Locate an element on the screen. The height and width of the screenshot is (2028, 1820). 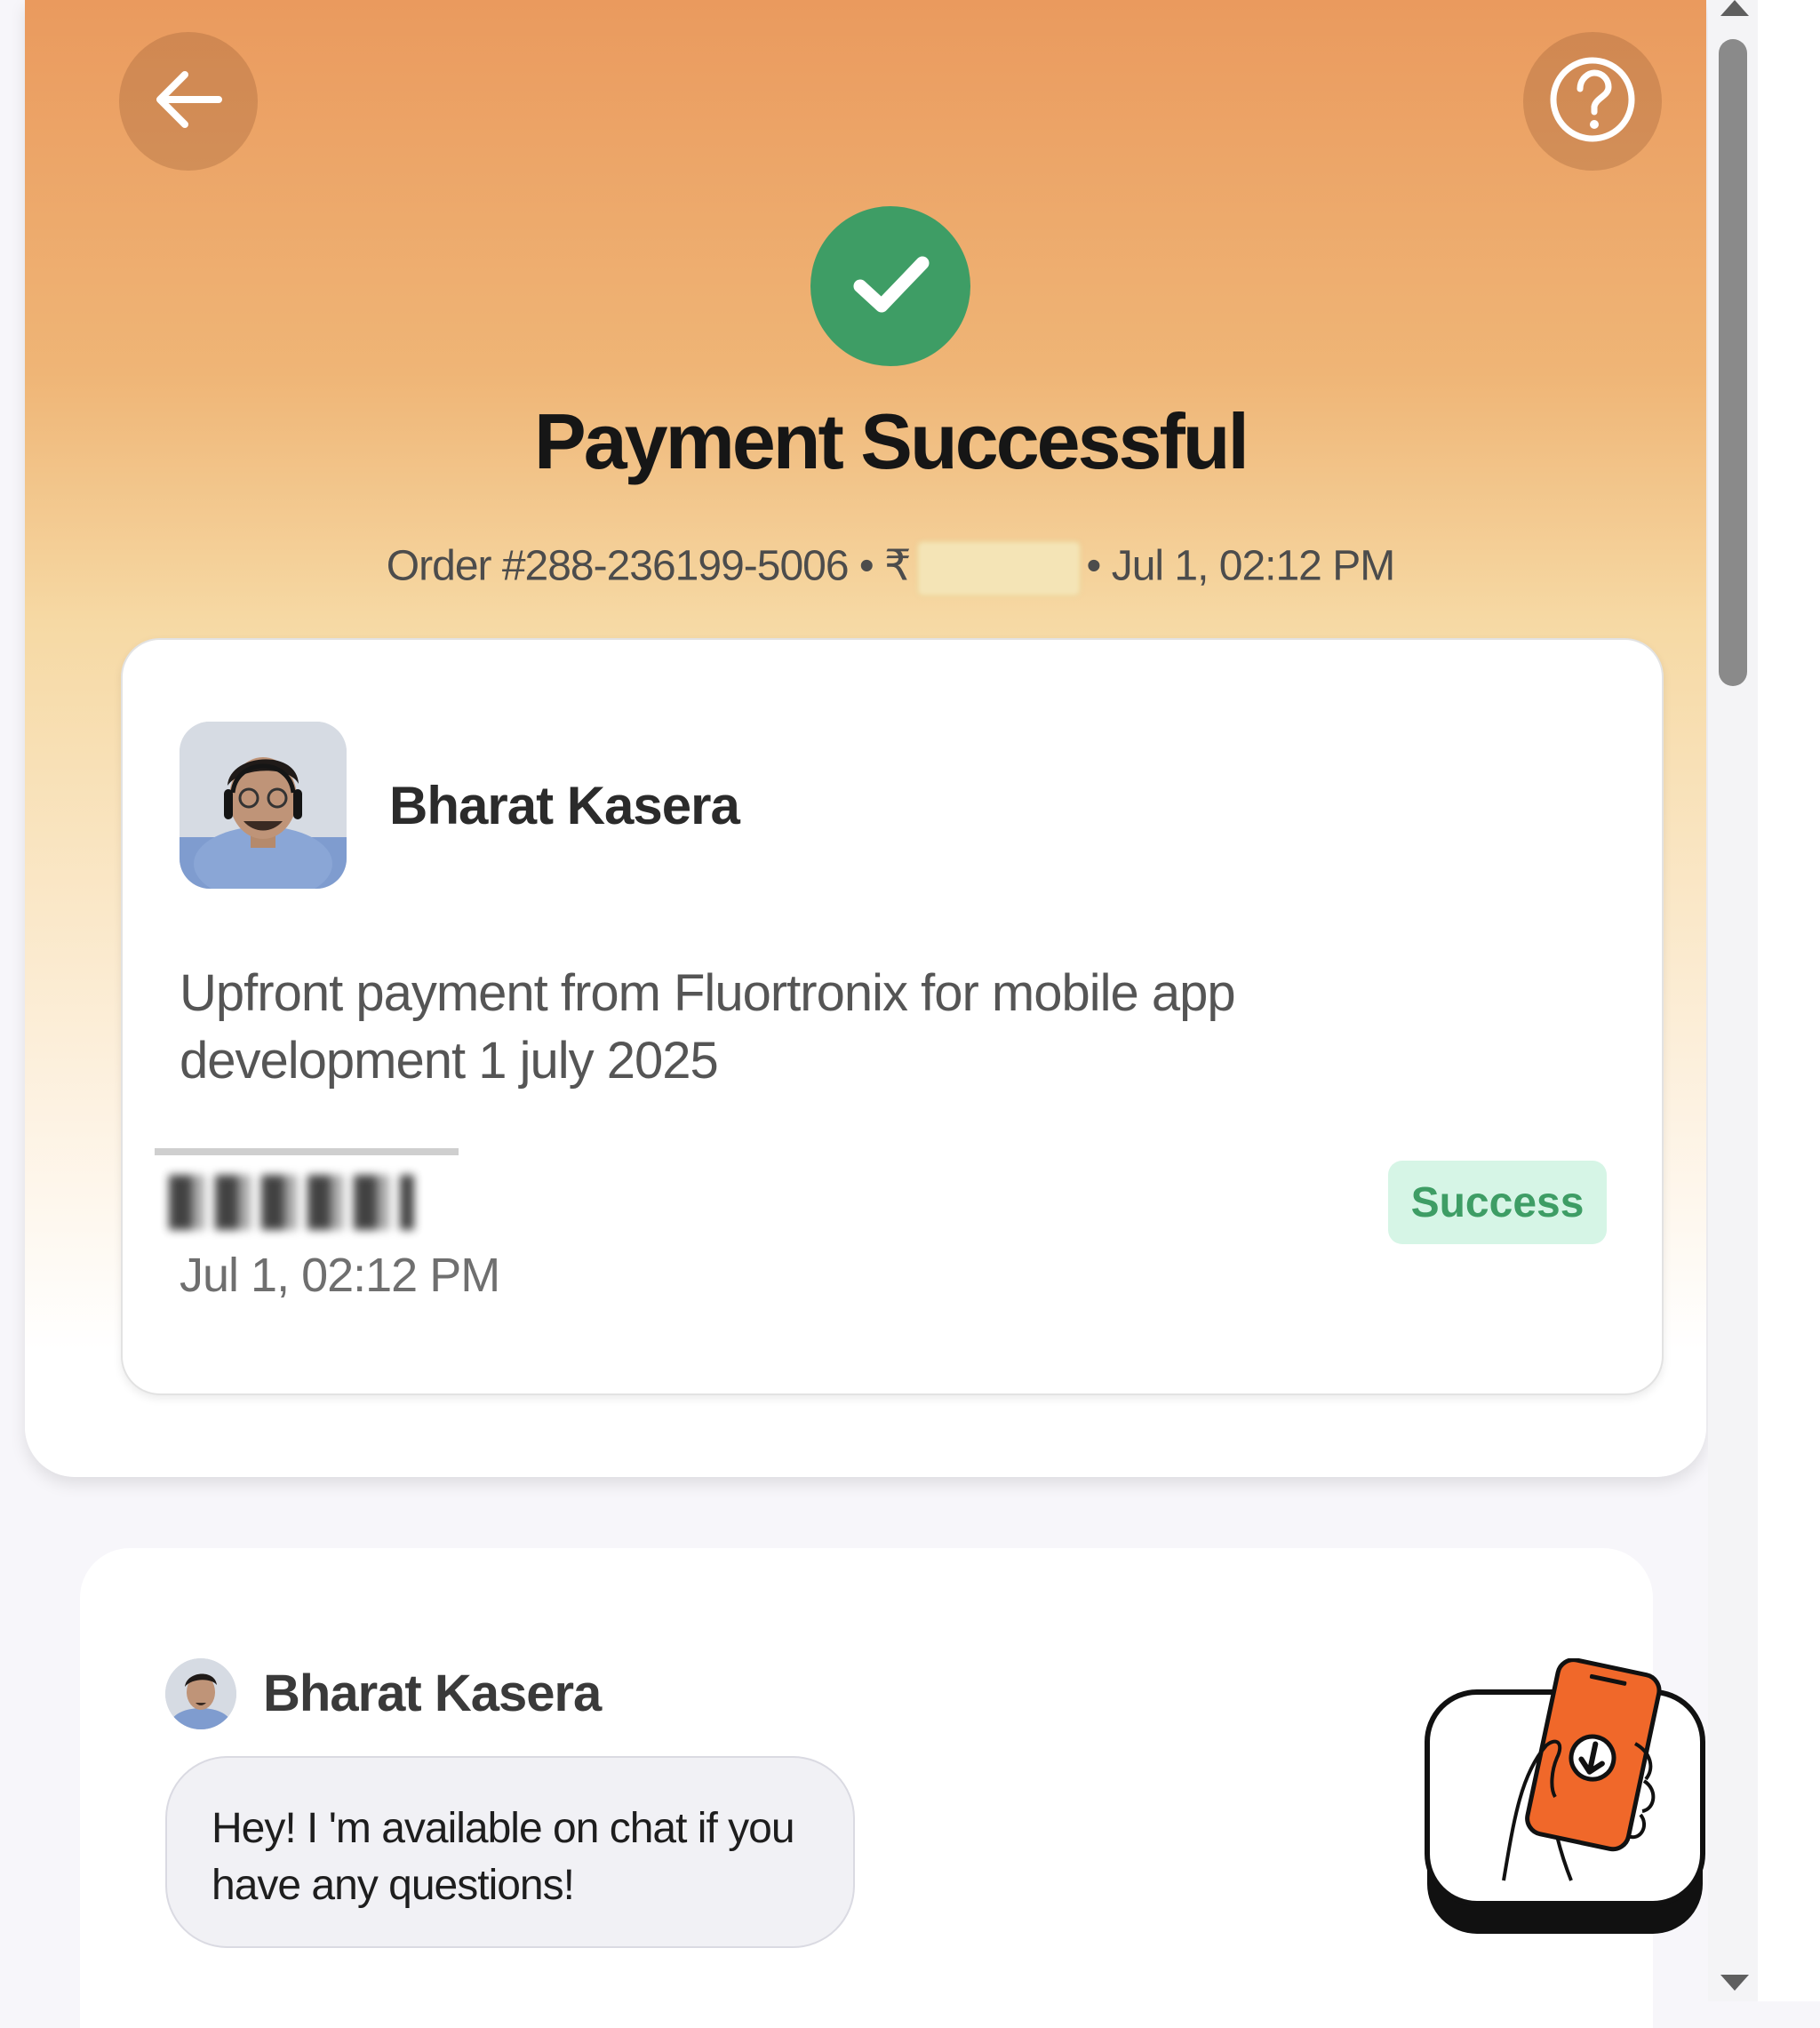
page-left-gutter is located at coordinates (12, 1001).